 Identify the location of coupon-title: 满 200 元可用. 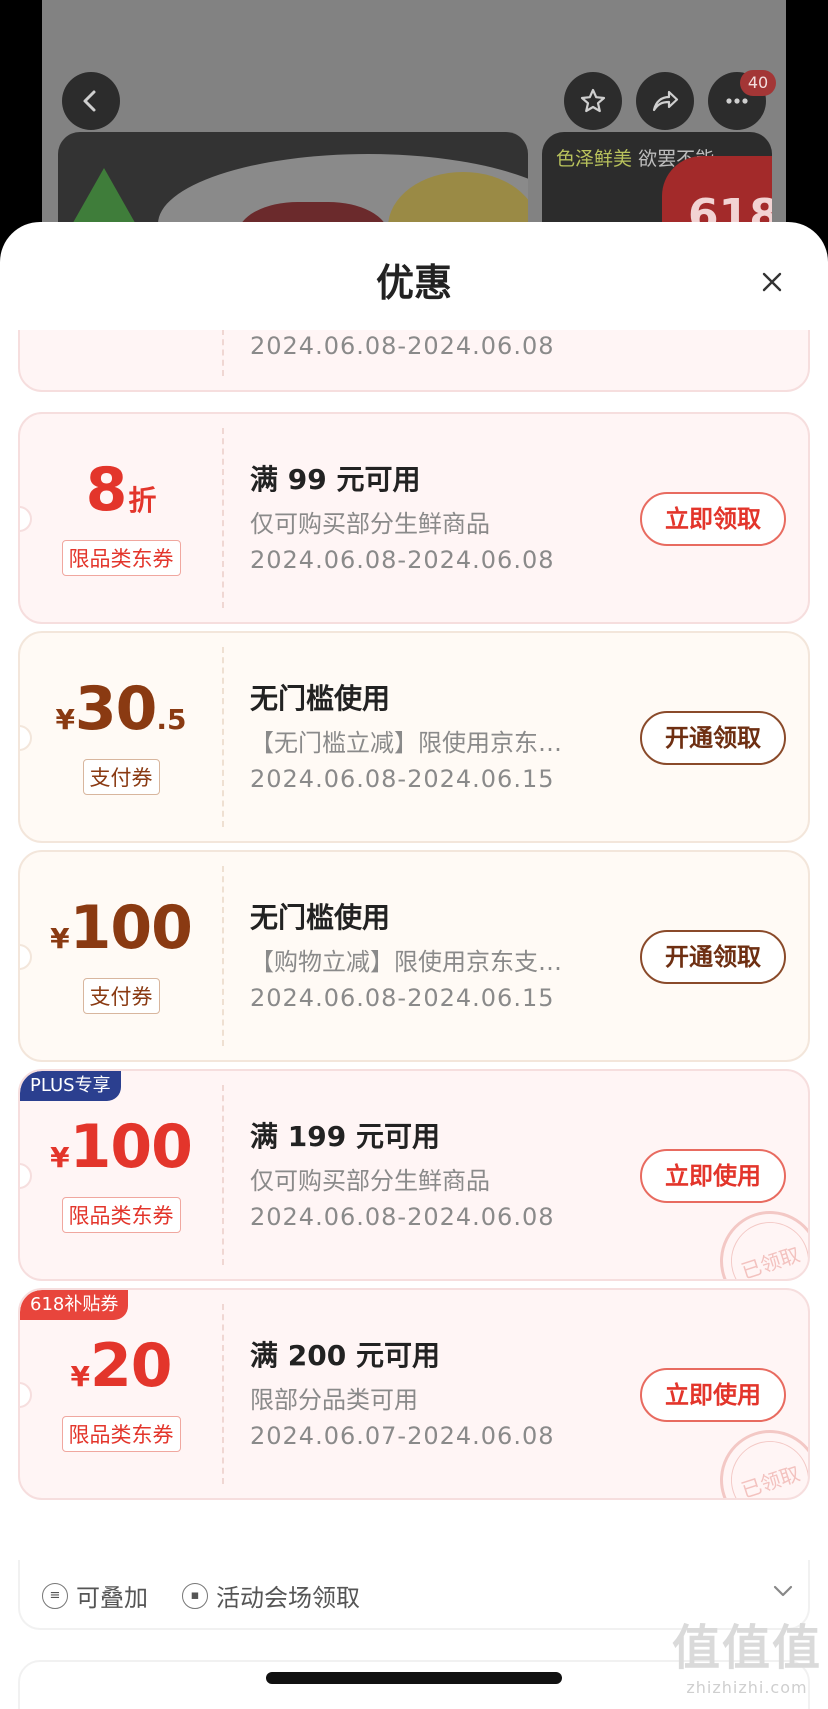
(345, 1355).